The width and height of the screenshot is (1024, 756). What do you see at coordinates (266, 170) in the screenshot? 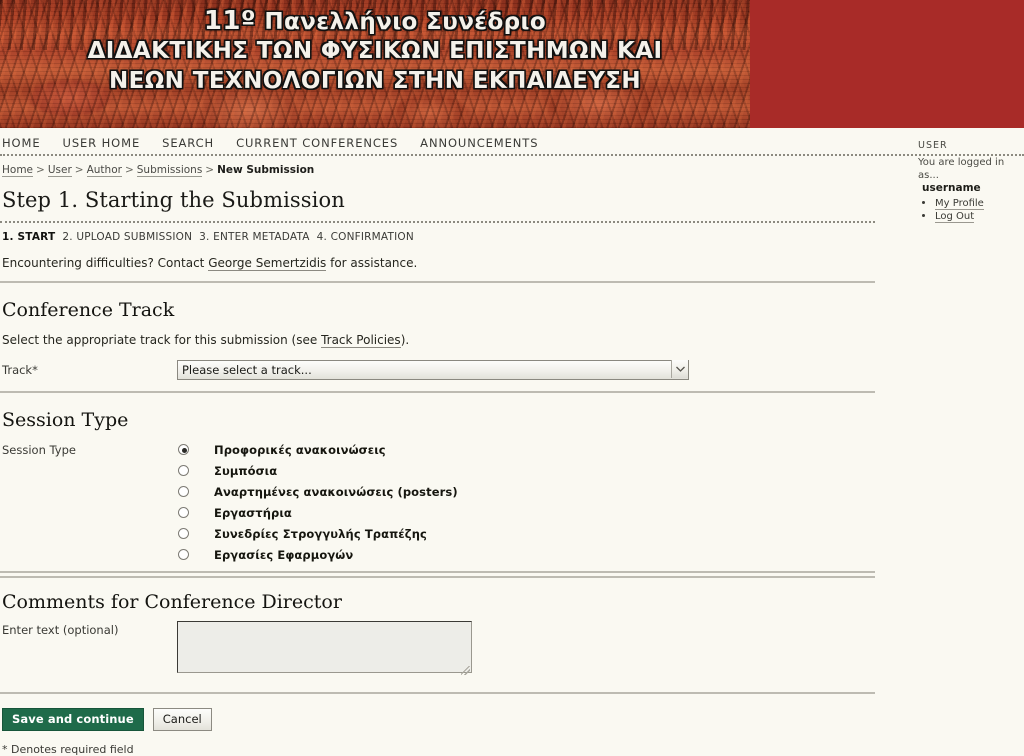
I see `breadcrumb-current: New Submission` at bounding box center [266, 170].